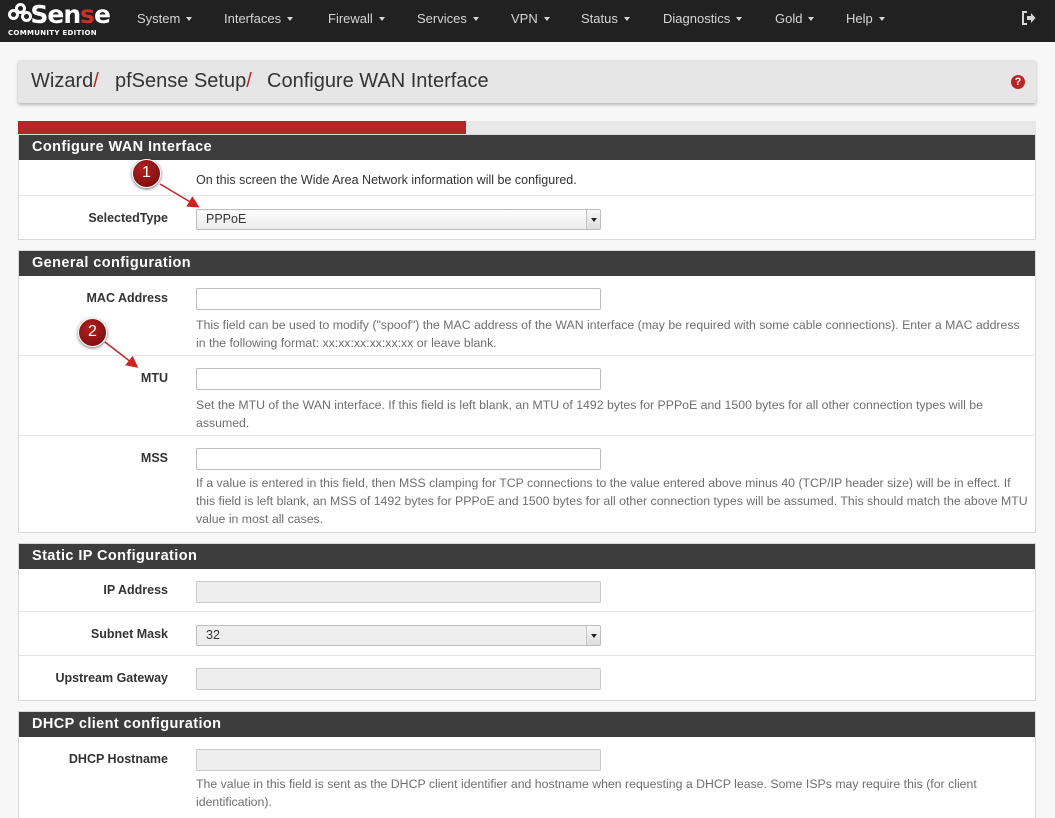 The width and height of the screenshot is (1055, 818). What do you see at coordinates (111, 678) in the screenshot?
I see `upstream-gateway-label: Upstream Gateway` at bounding box center [111, 678].